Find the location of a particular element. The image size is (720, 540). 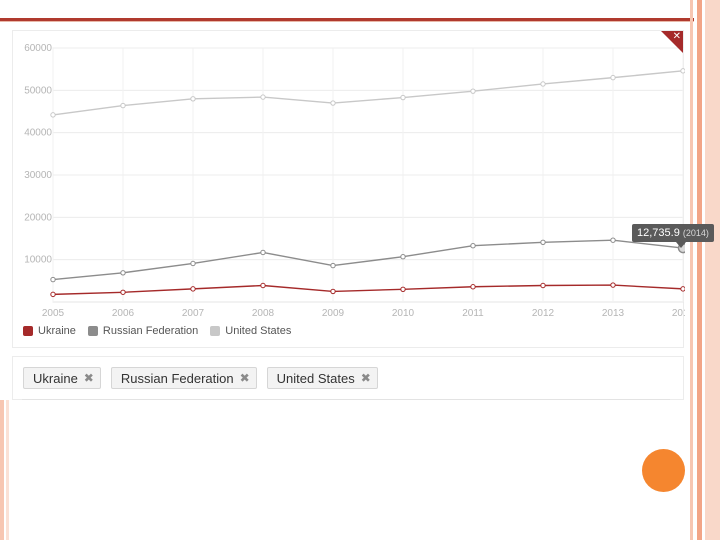

chart-tooltip: 12,735.9 (2014) is located at coordinates (673, 233).